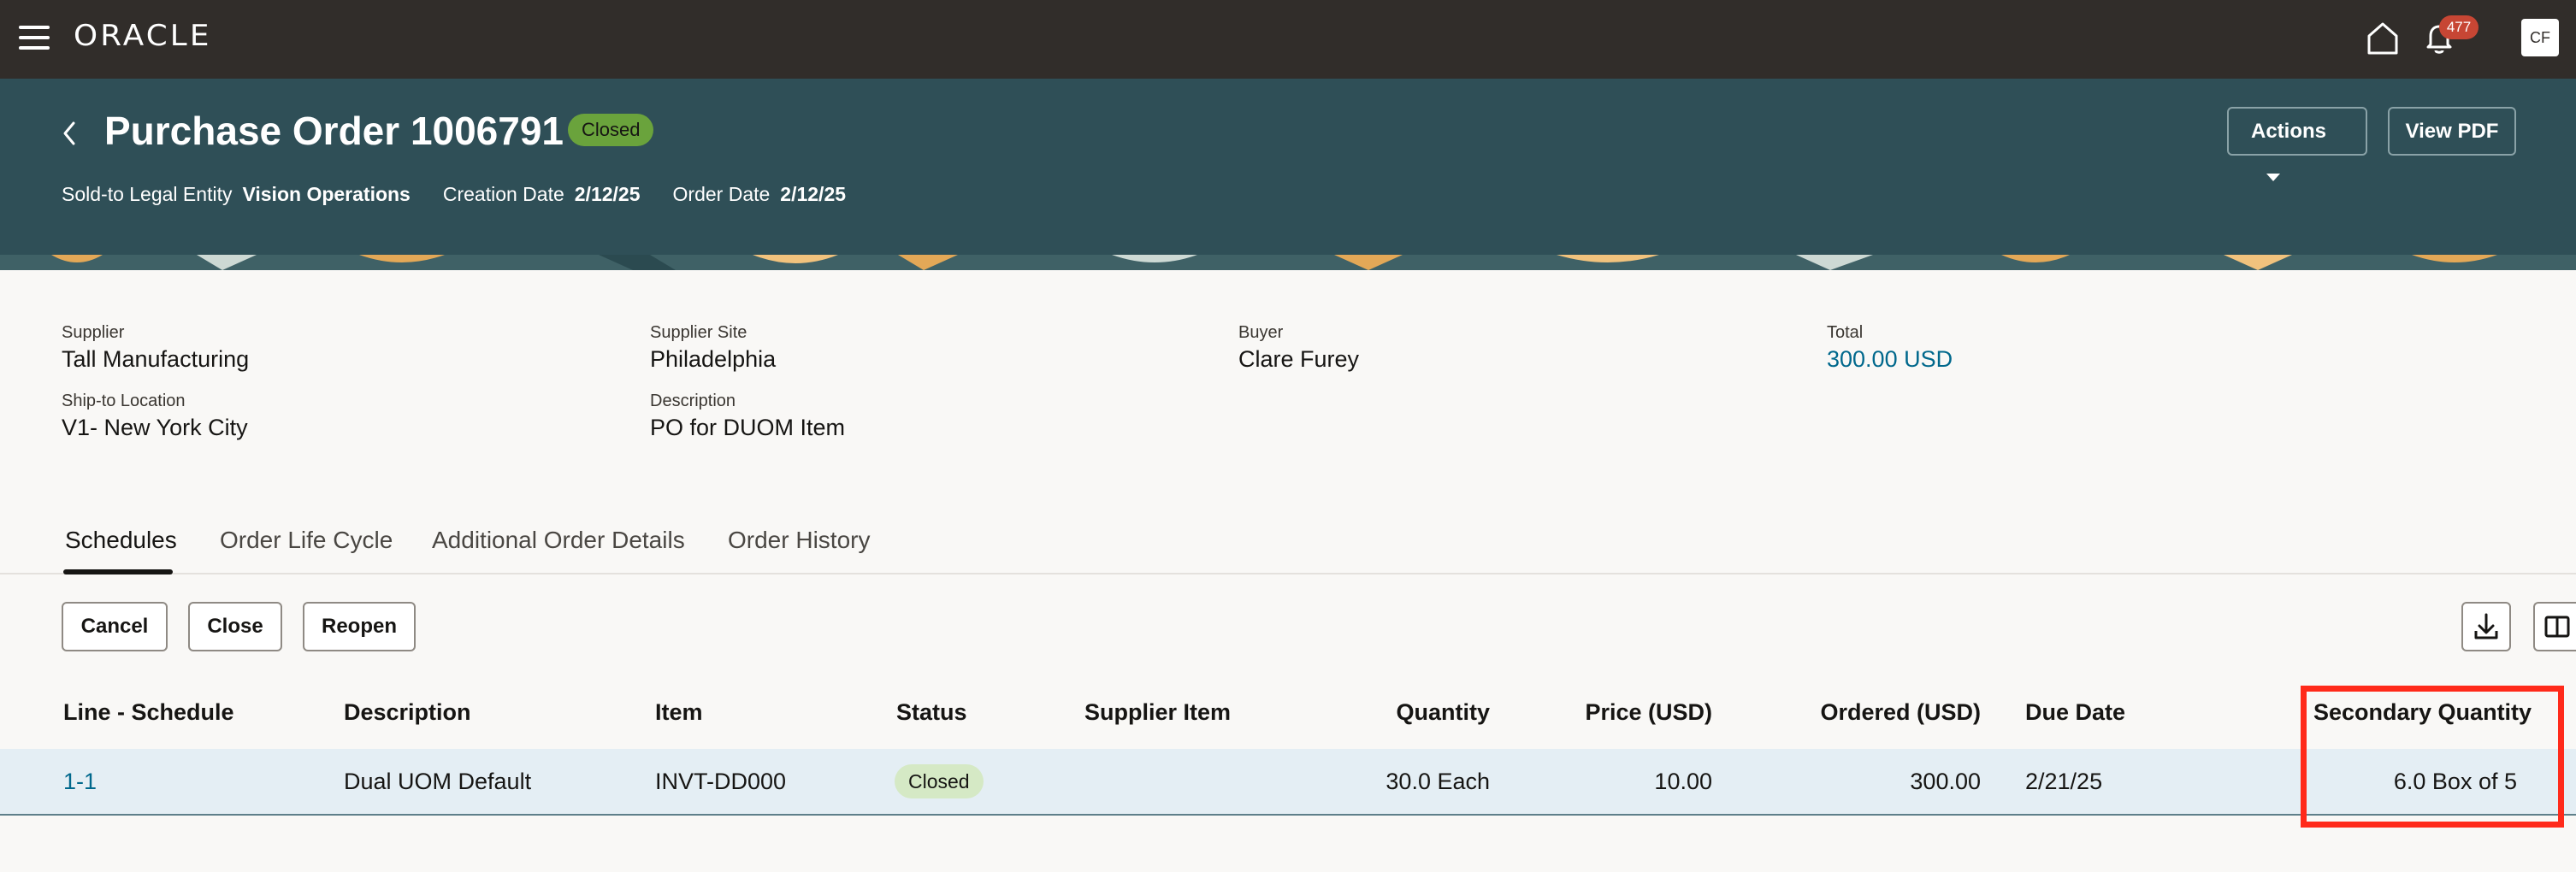 The image size is (2576, 872). I want to click on sold-to-label: Sold-to Legal Entity, so click(147, 194).